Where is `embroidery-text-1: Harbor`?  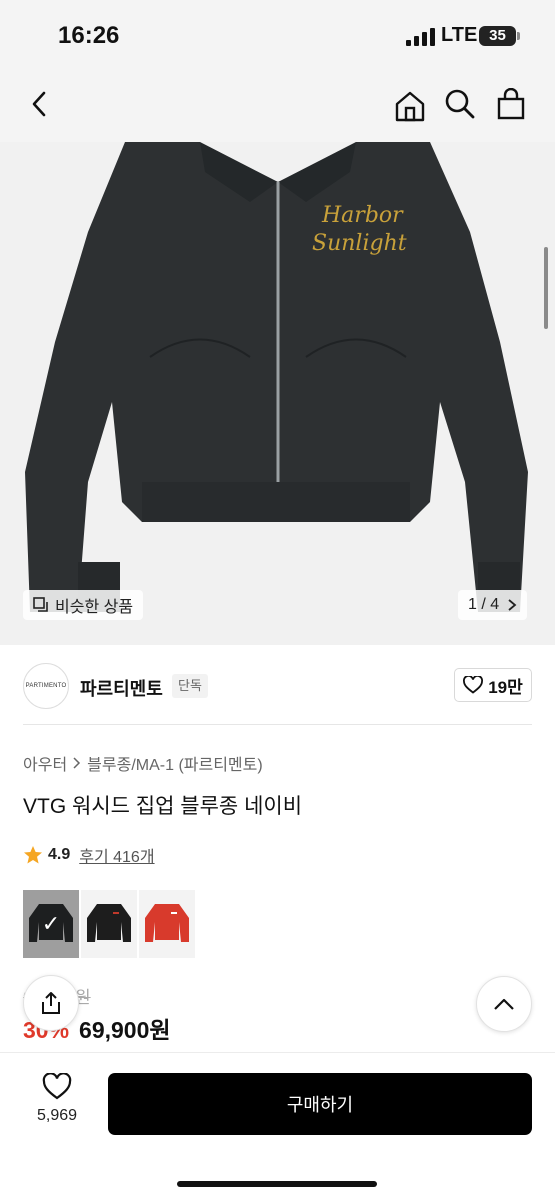
embroidery-text-1: Harbor is located at coordinates (362, 215).